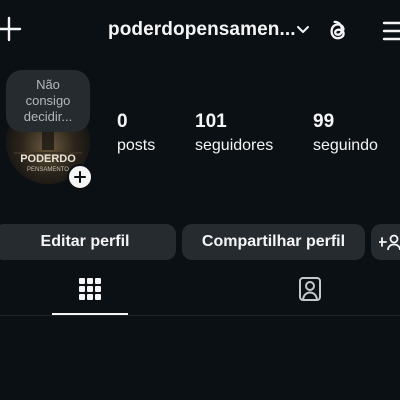 This screenshot has width=400, height=400. Describe the element at coordinates (338, 31) in the screenshot. I see `threads-icon` at that location.